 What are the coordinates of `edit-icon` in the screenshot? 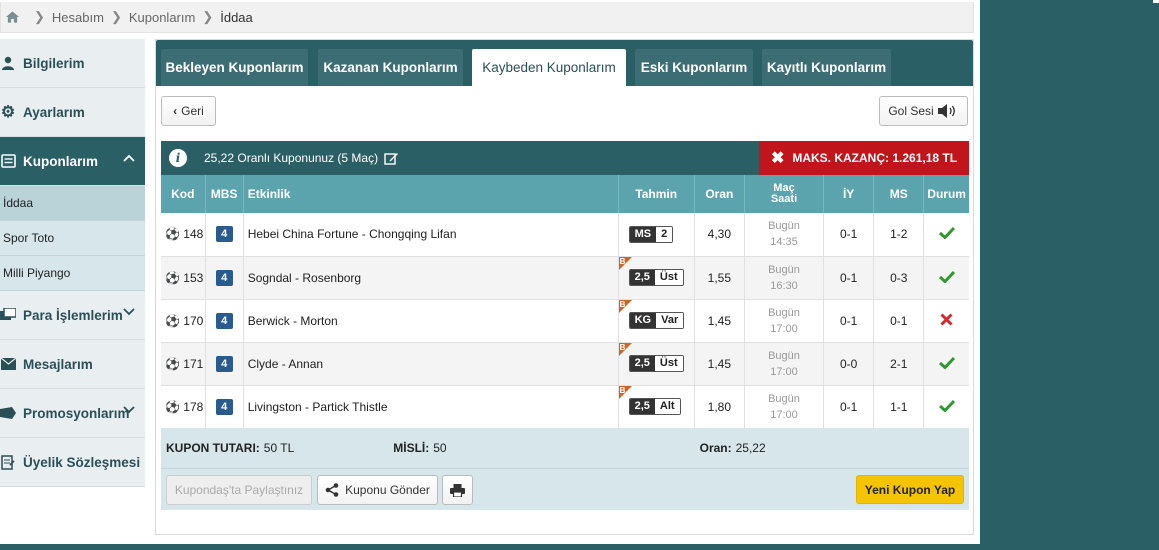 It's located at (391, 158).